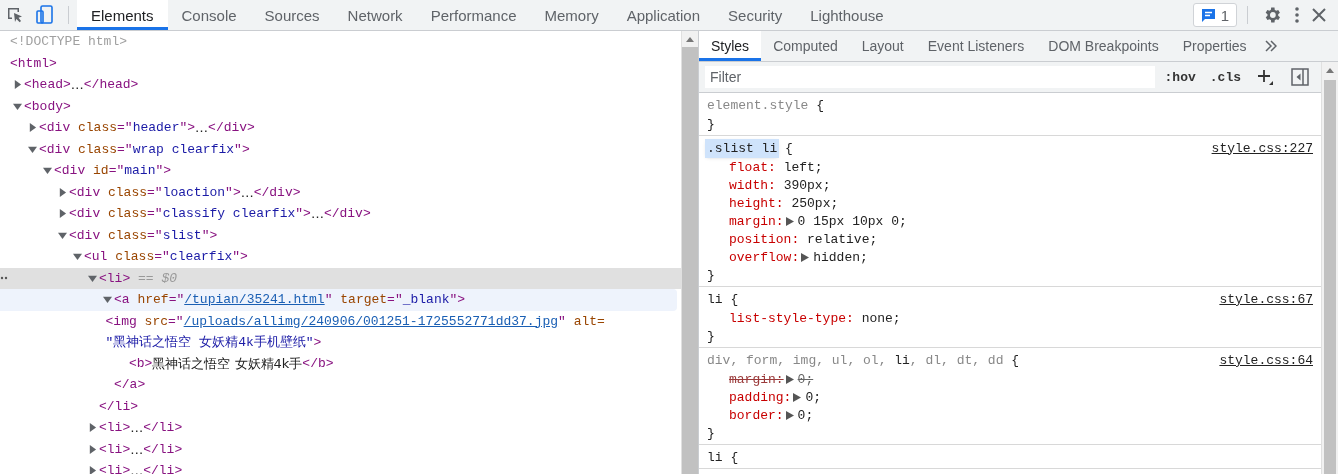 Image resolution: width=1338 pixels, height=474 pixels. What do you see at coordinates (815, 203) in the screenshot?
I see `css-value: 250px;` at bounding box center [815, 203].